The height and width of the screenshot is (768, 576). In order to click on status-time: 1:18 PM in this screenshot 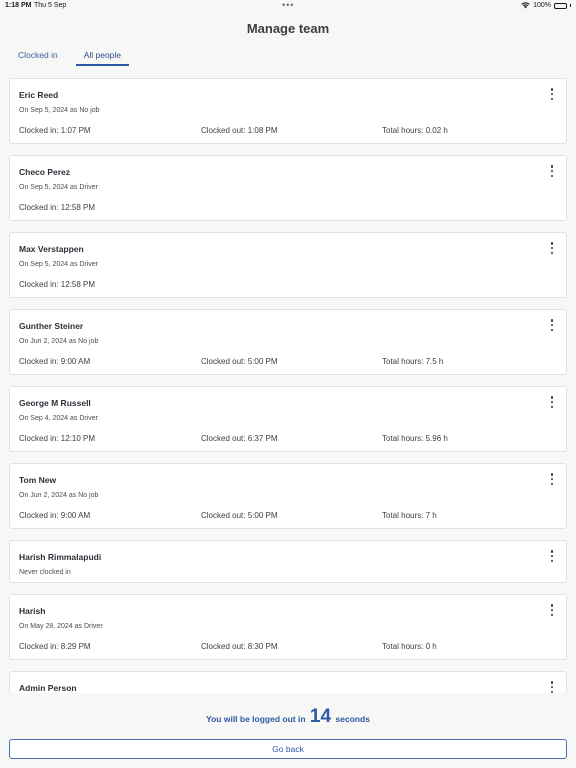, I will do `click(18, 5)`.